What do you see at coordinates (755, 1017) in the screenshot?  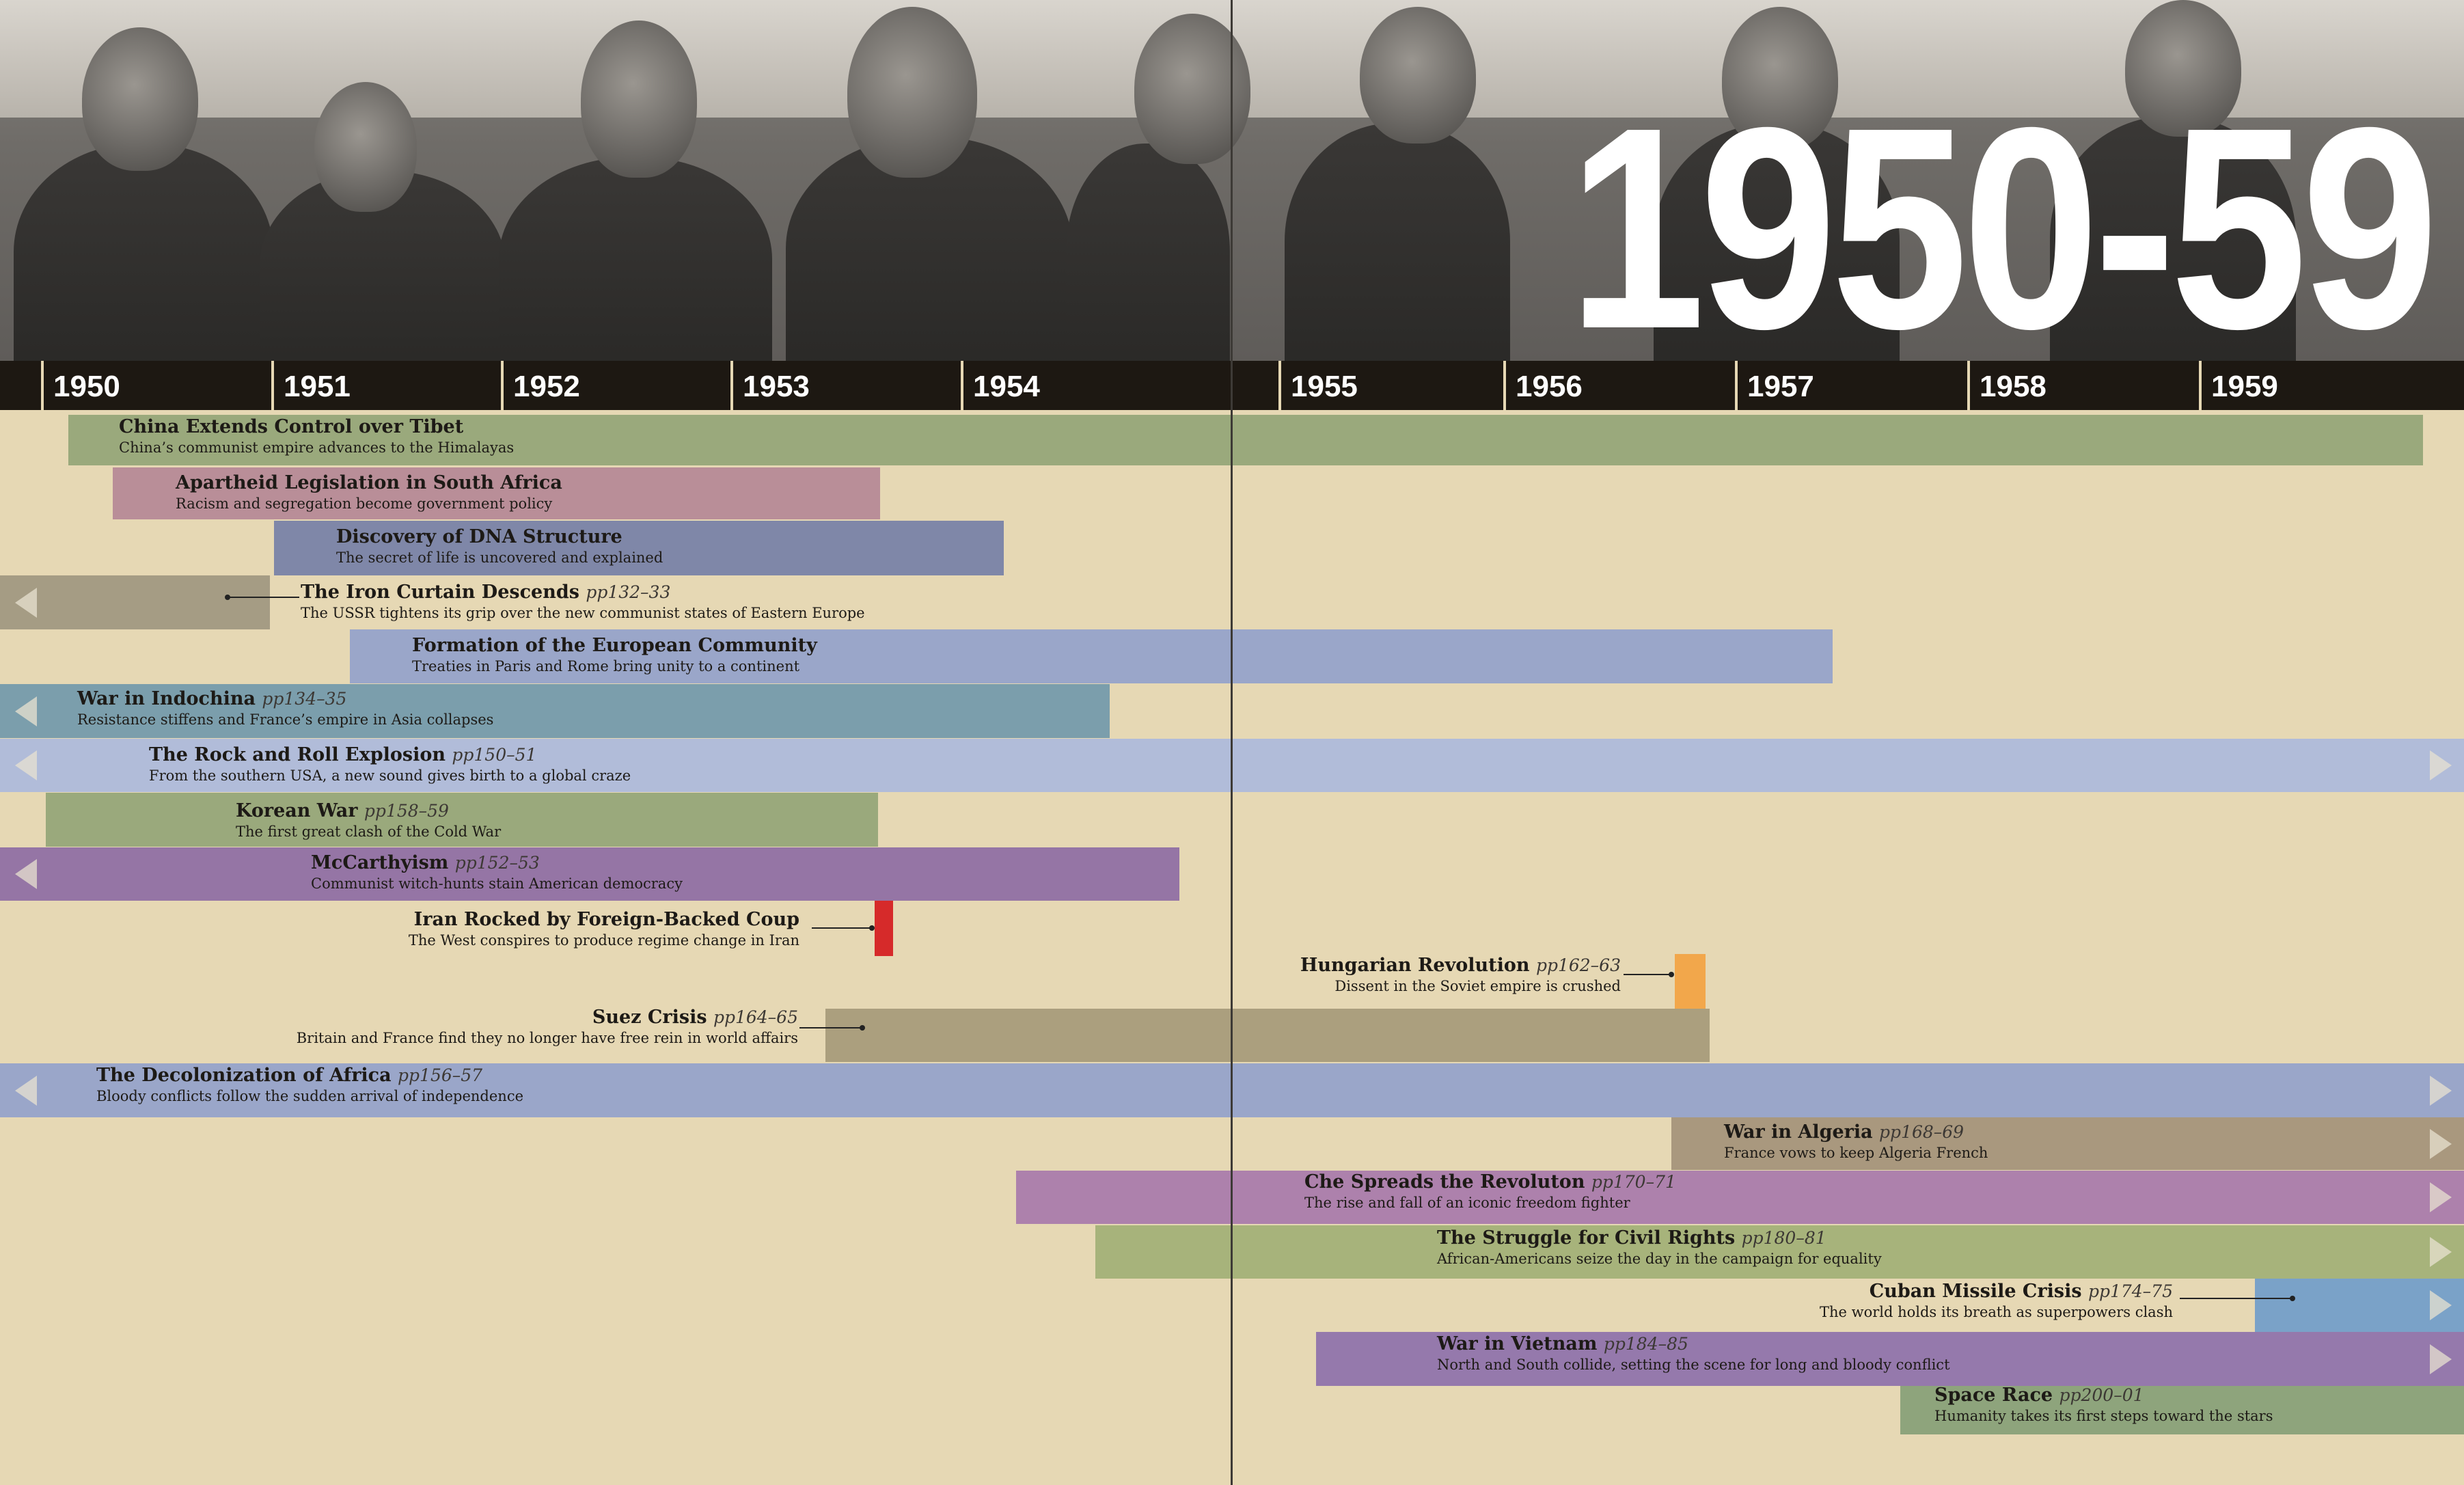 I see `event-pages: pp164–65` at bounding box center [755, 1017].